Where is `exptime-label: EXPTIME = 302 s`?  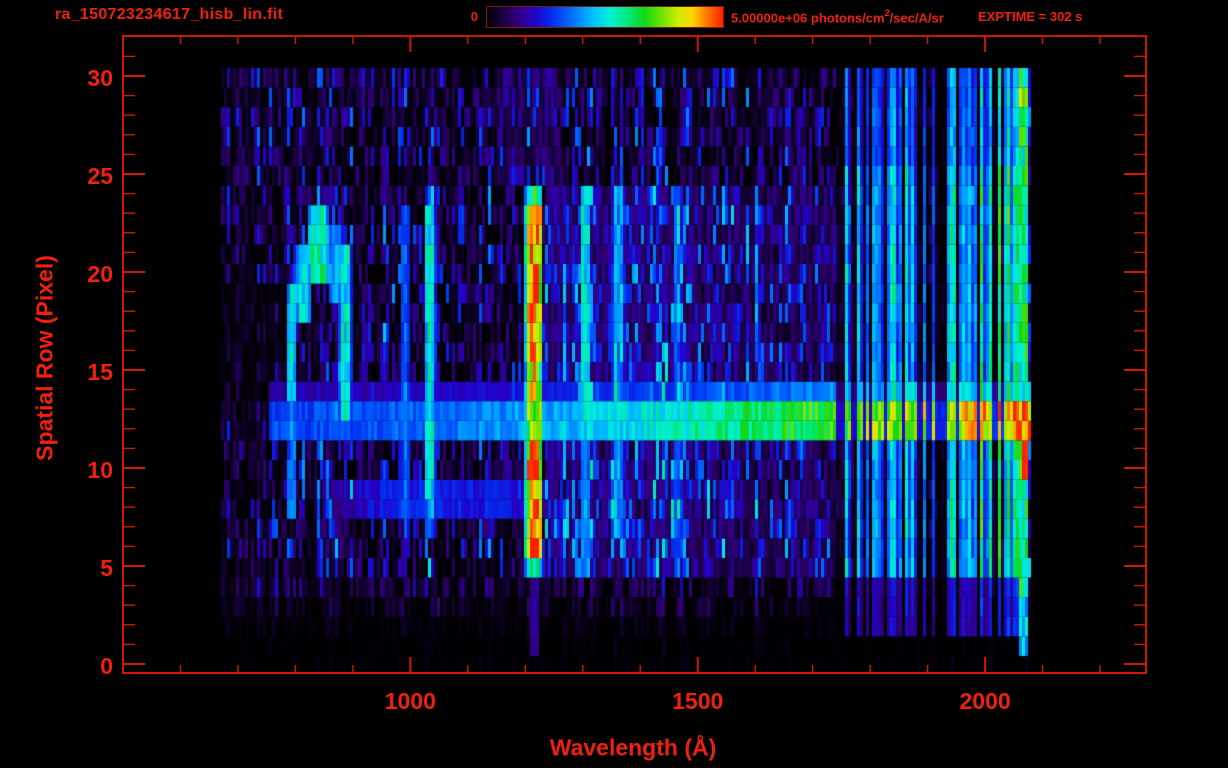
exptime-label: EXPTIME = 302 s is located at coordinates (1030, 16).